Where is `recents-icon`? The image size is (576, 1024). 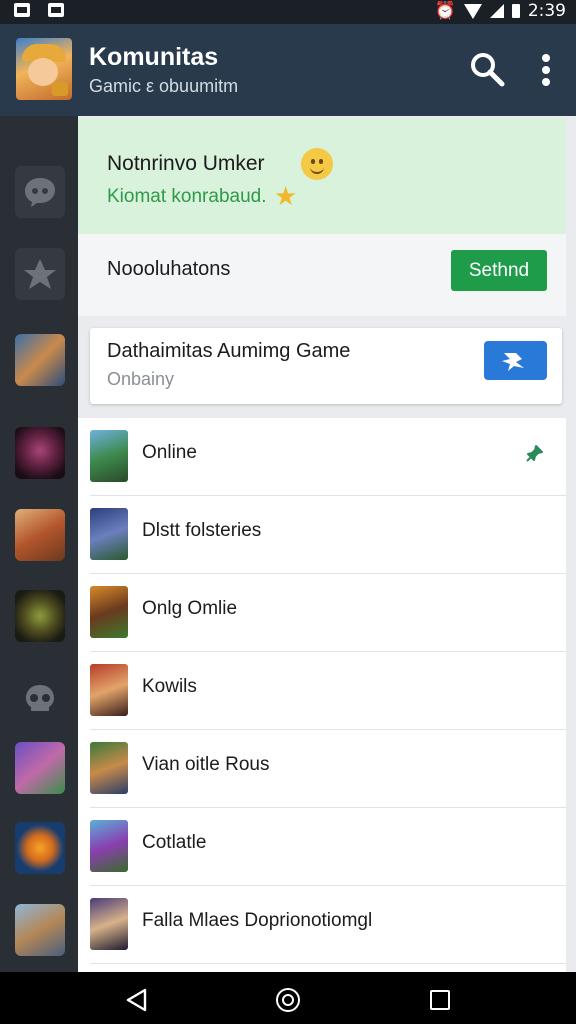 recents-icon is located at coordinates (440, 1000).